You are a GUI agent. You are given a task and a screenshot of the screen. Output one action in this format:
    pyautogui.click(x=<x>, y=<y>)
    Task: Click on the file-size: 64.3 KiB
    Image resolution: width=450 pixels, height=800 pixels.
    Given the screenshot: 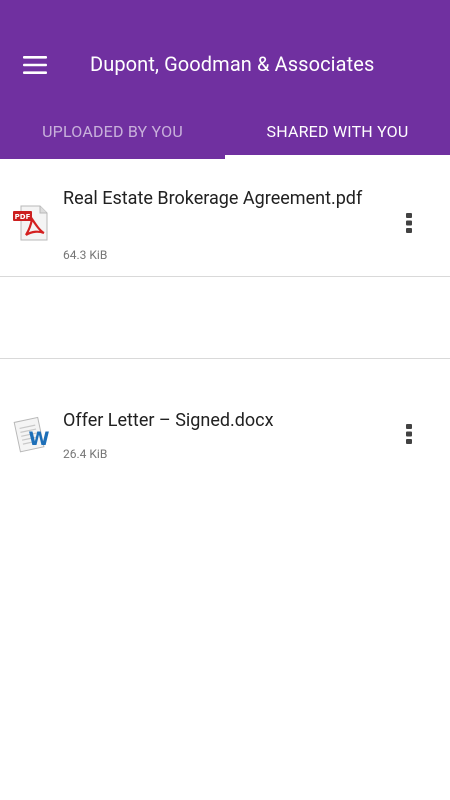 What is the action you would take?
    pyautogui.click(x=85, y=255)
    